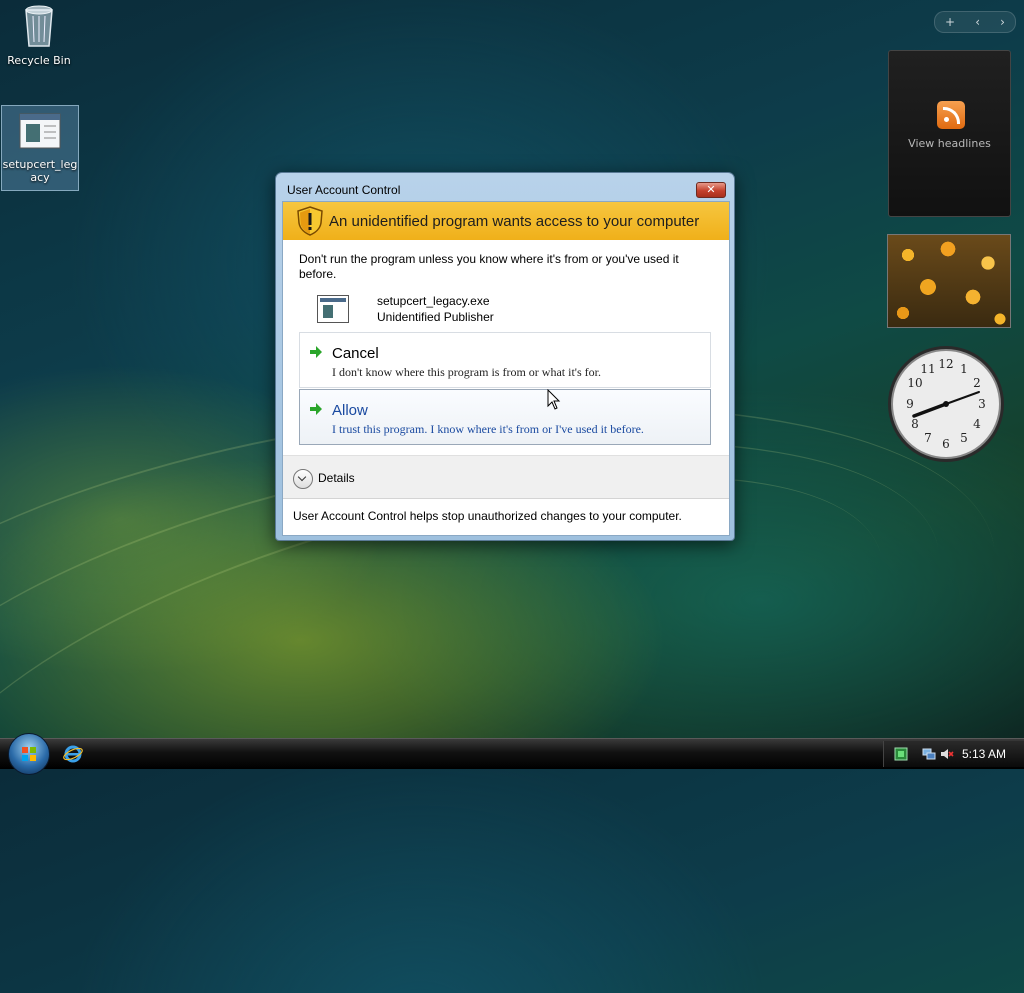 The width and height of the screenshot is (1024, 993). I want to click on details-expand-button, so click(303, 479).